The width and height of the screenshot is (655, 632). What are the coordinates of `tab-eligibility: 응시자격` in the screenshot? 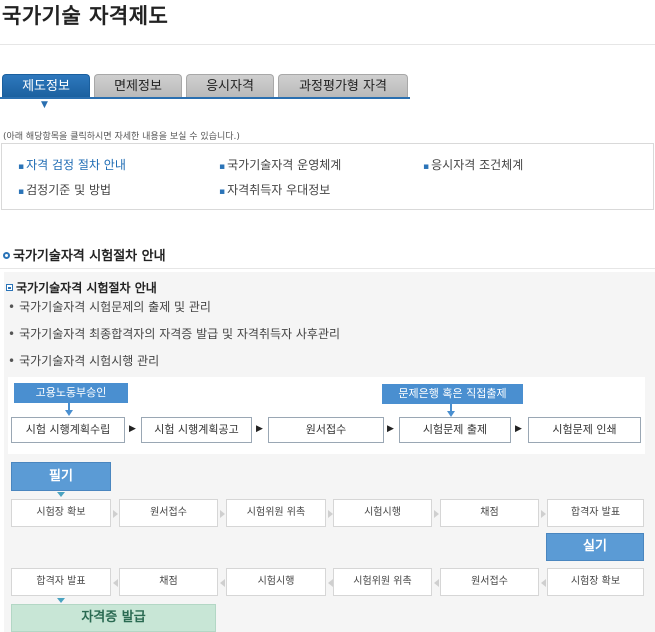 It's located at (230, 86).